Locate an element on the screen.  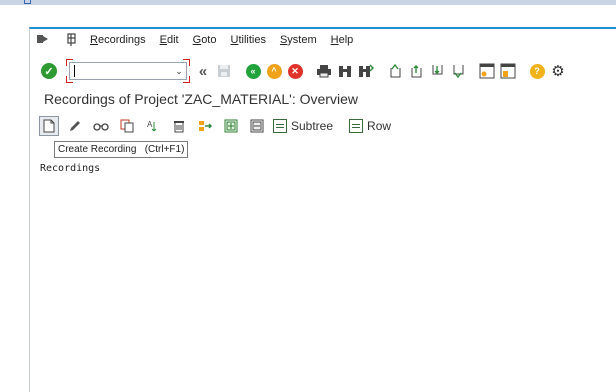
chevron-down-icon: ⌄ is located at coordinates (179, 71).